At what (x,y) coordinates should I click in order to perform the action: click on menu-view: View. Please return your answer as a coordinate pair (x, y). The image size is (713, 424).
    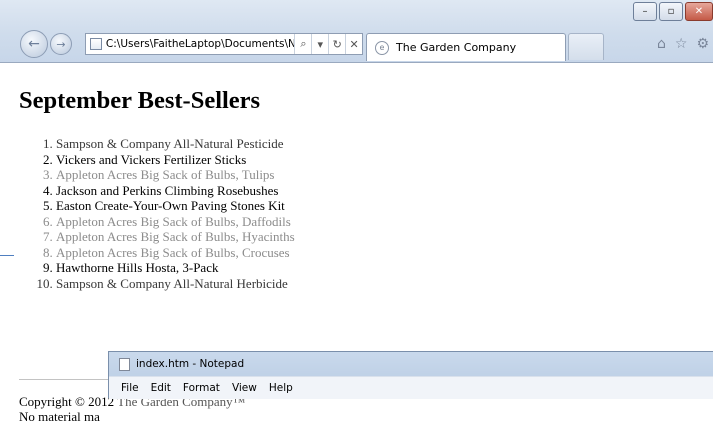
    Looking at the image, I should click on (244, 388).